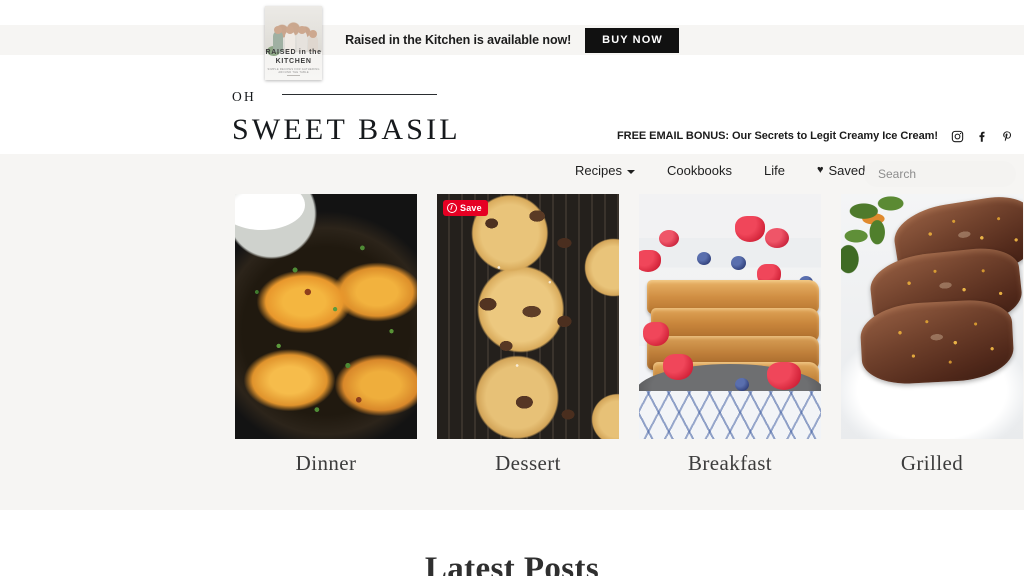  I want to click on heart-icon: ♥, so click(820, 170).